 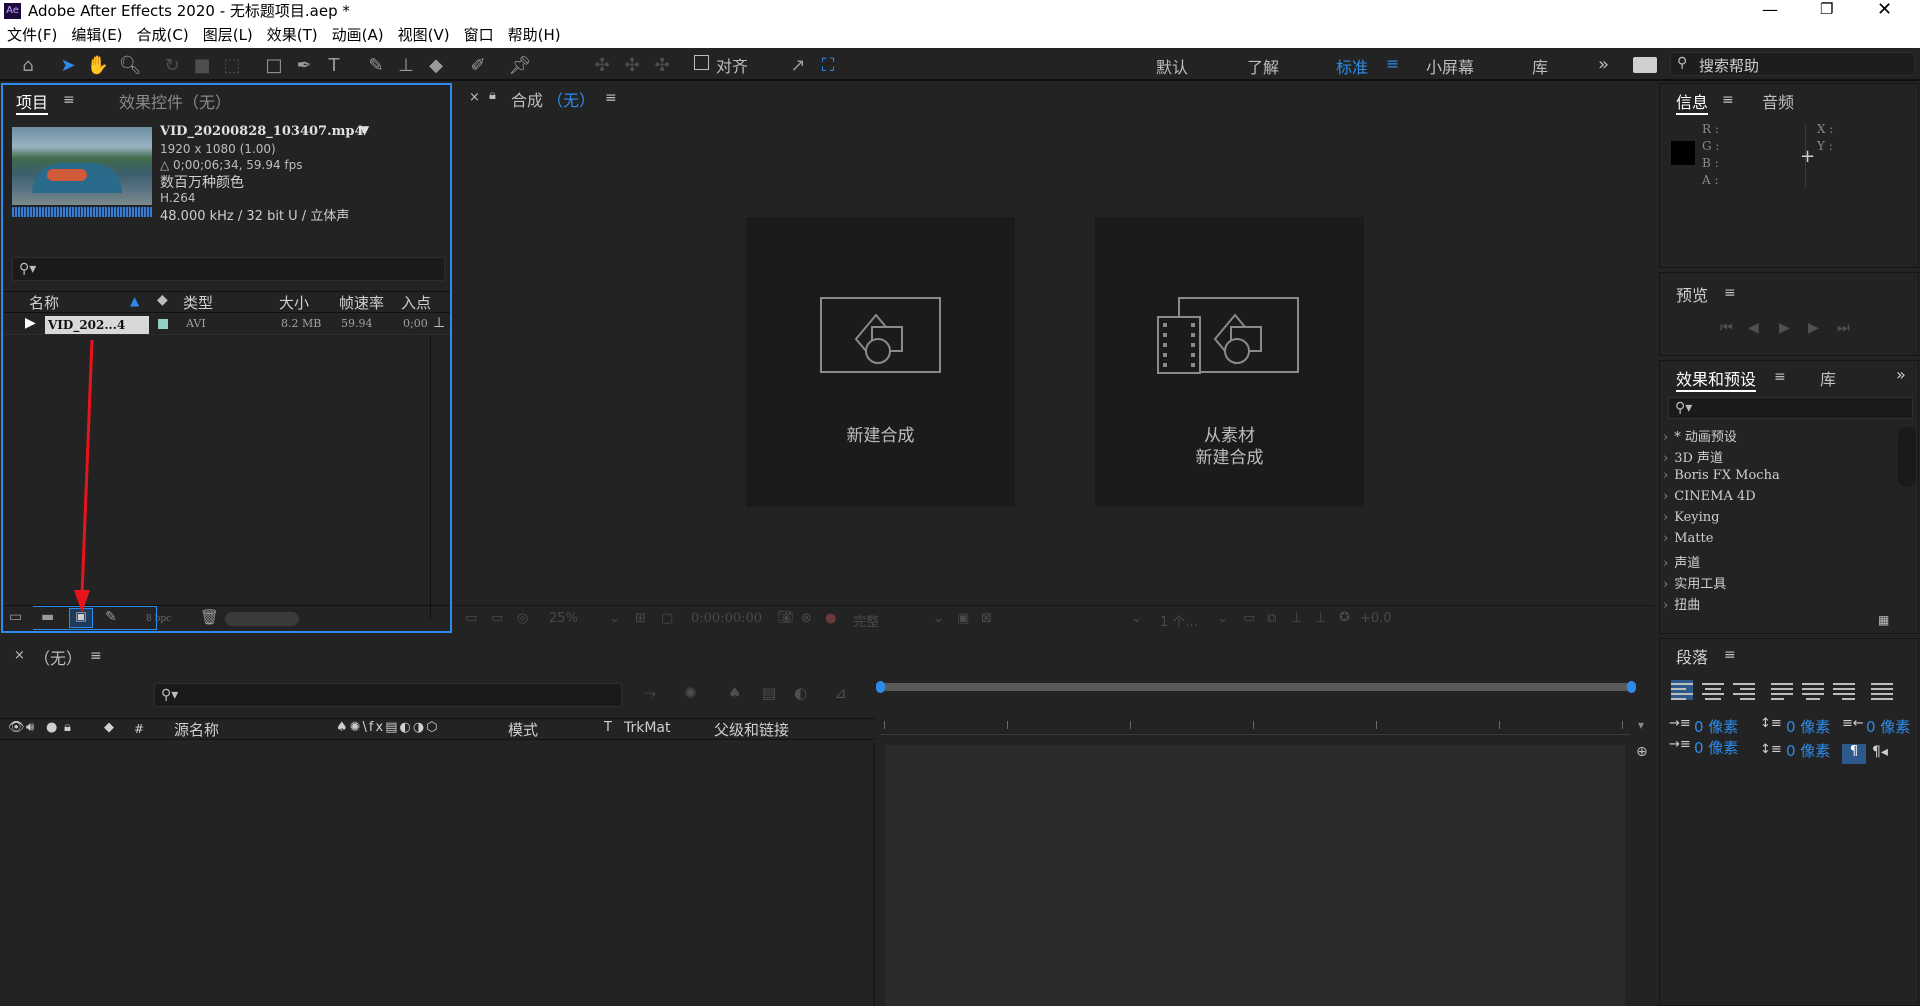 I want to click on zoom-tool-icon: 🔍︎, so click(x=130, y=66).